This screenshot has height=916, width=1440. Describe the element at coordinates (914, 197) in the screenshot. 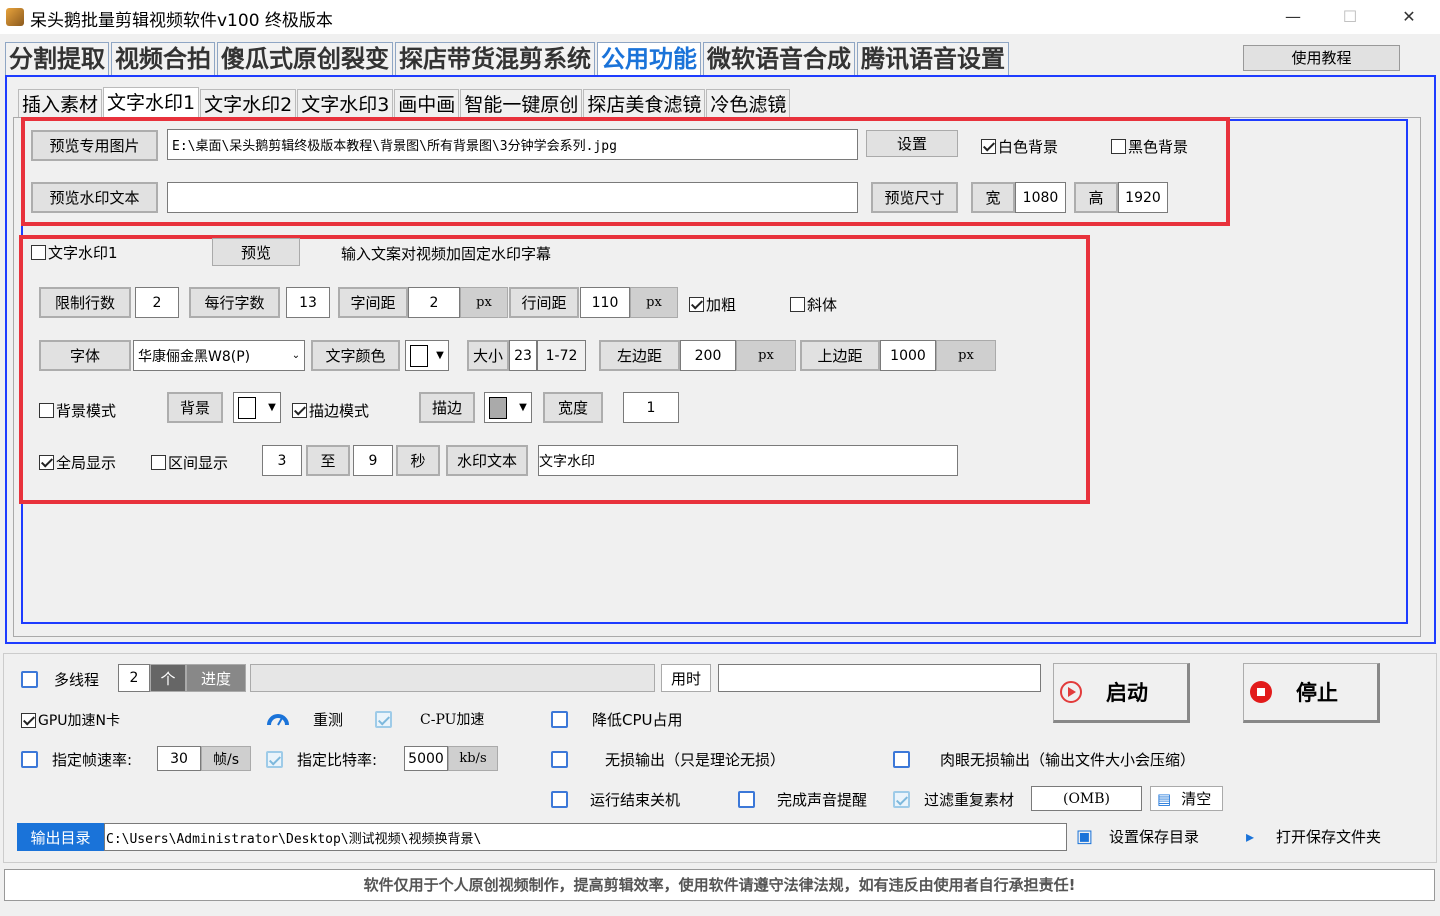

I see `preview-size-button: 预览尺寸` at that location.